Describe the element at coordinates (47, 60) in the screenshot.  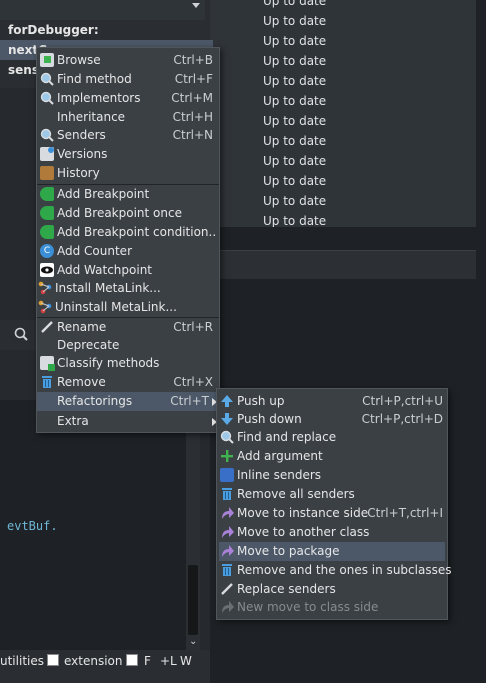
I see `browse-icon` at that location.